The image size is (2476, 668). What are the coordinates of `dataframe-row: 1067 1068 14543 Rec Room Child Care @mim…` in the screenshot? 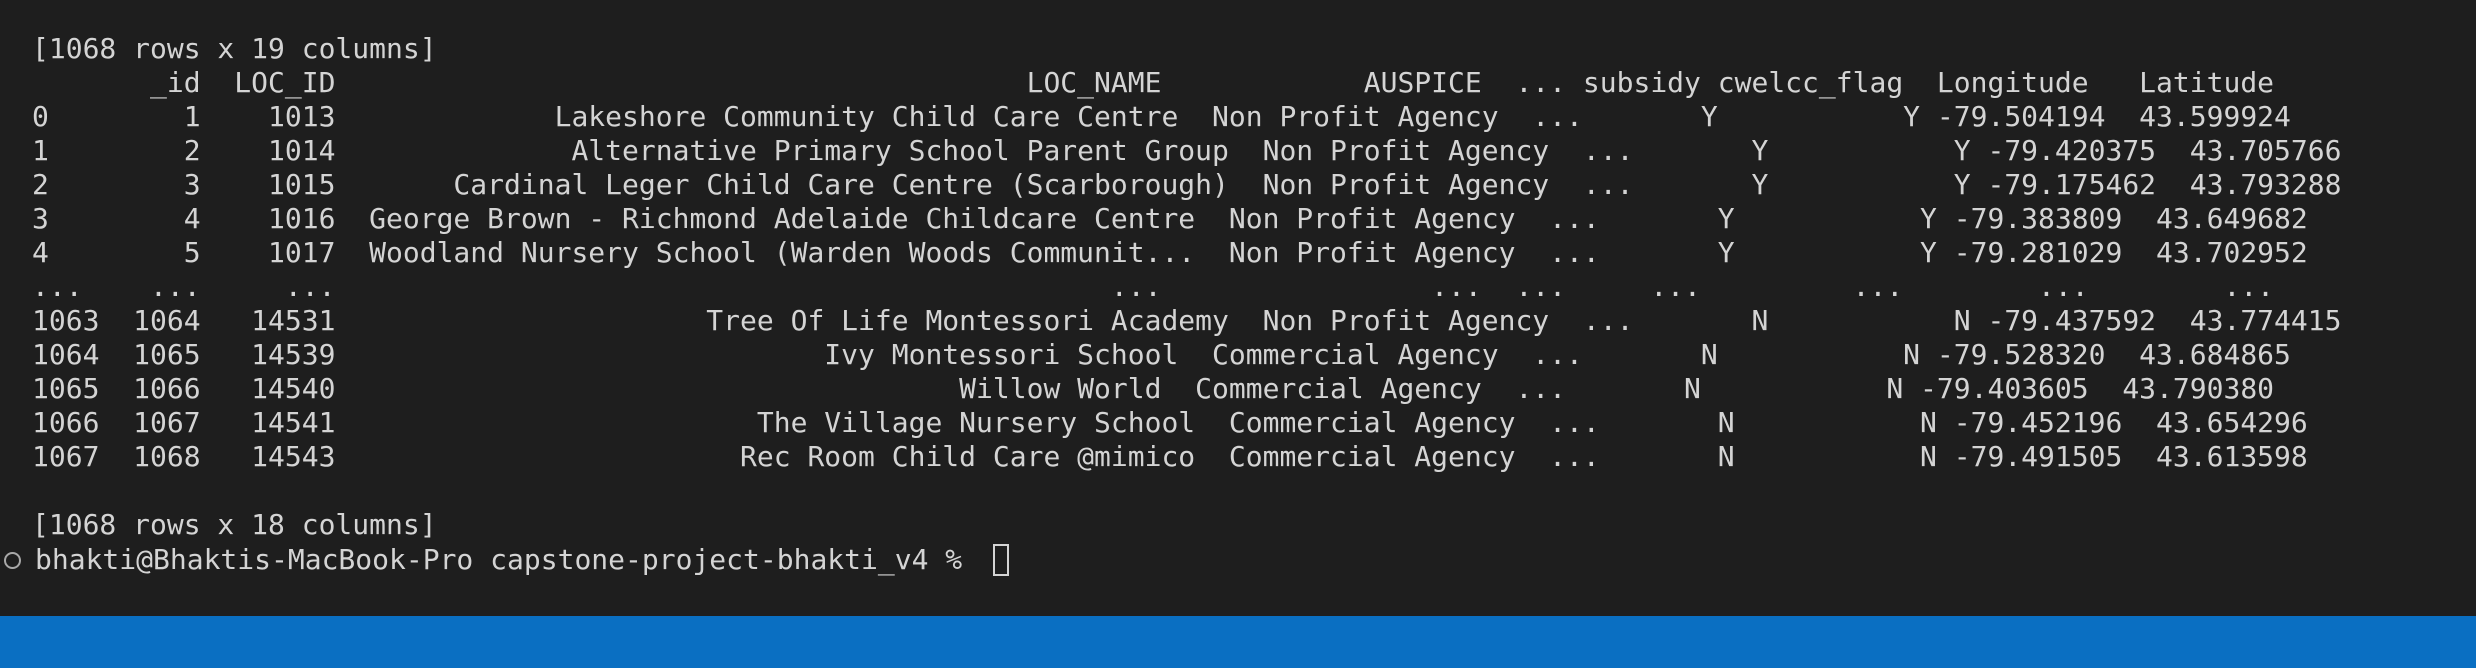 It's located at (1170, 456).